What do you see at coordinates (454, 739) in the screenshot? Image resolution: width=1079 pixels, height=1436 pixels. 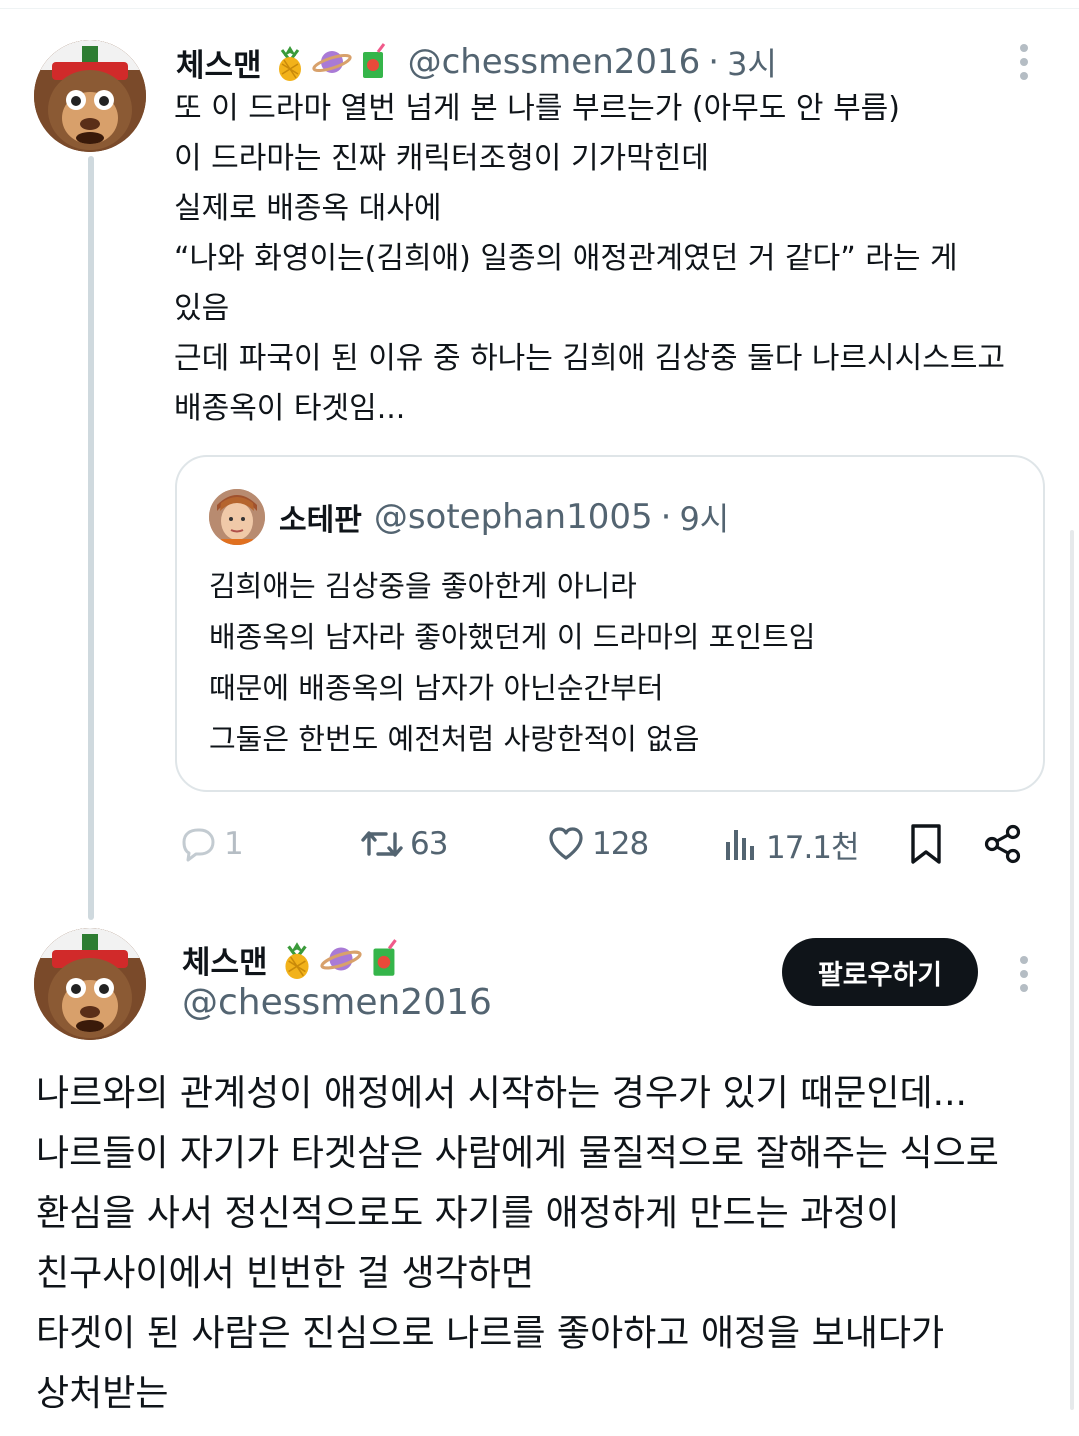 I see `quoted-text-line: 그둘은 한번도 예전처럼 사랑한적이 없음` at bounding box center [454, 739].